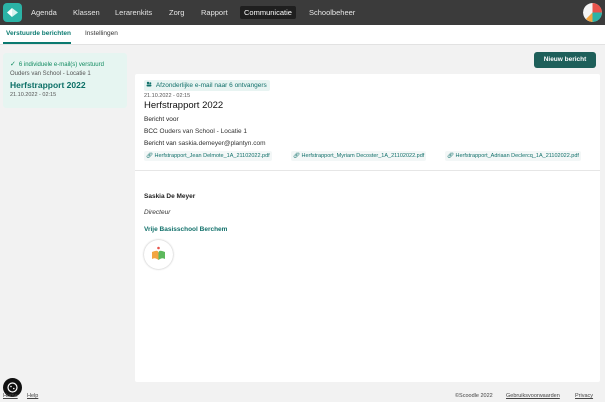 The width and height of the screenshot is (605, 402). I want to click on nav-rapport: Rapport, so click(214, 12).